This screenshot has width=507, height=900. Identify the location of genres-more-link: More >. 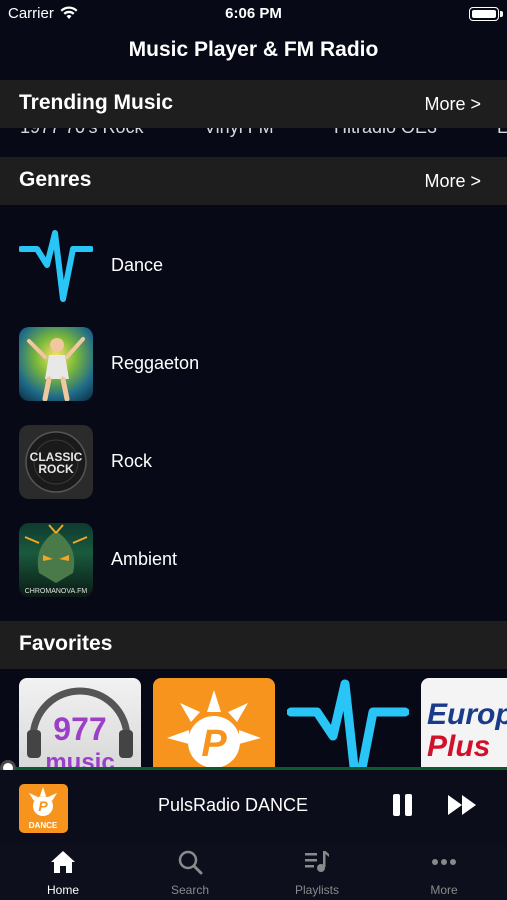
(452, 181).